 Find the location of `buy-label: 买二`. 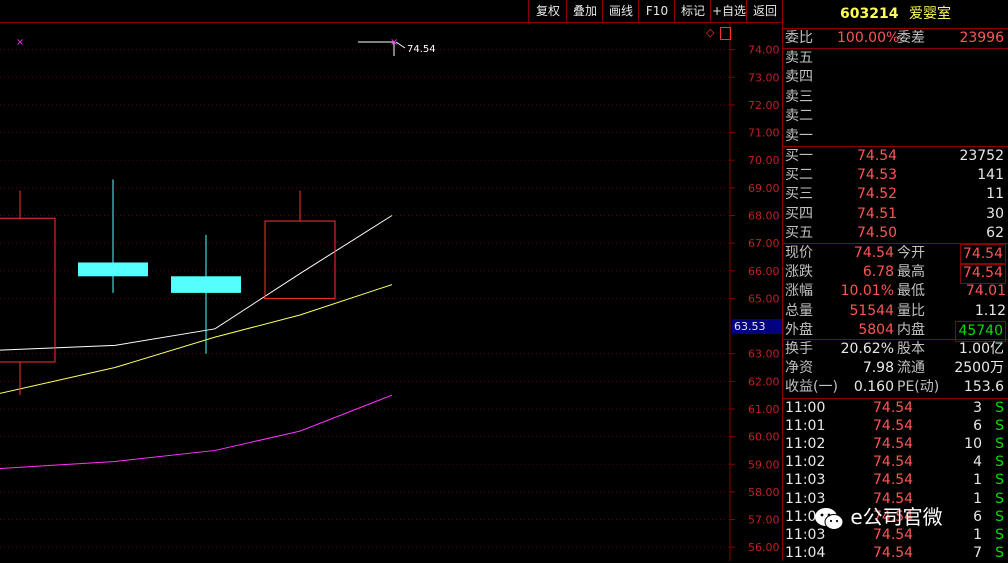

buy-label: 买二 is located at coordinates (799, 175).